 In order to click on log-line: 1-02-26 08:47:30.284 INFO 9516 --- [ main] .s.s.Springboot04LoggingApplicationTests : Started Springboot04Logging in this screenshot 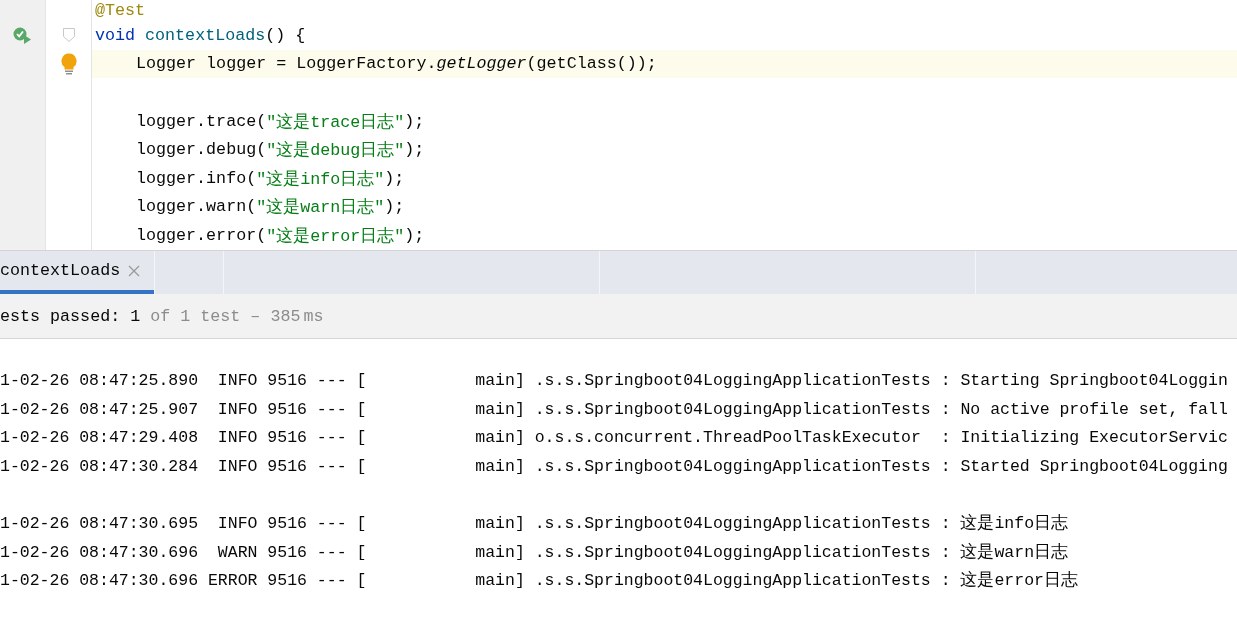, I will do `click(614, 466)`.